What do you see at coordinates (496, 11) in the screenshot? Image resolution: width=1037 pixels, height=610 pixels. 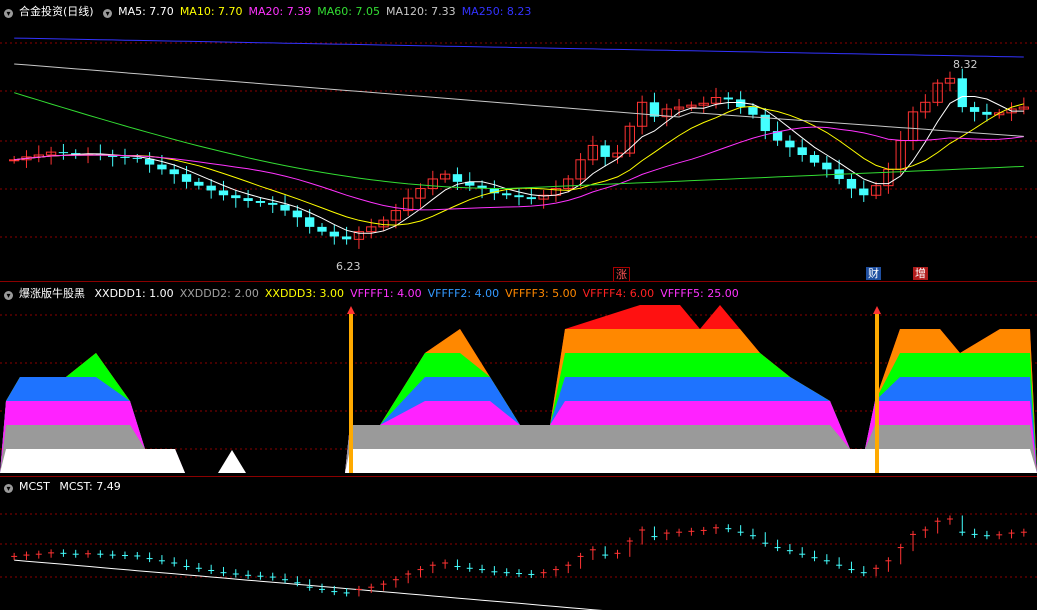 I see `ma-legend-item-5: MA250: 8.23` at bounding box center [496, 11].